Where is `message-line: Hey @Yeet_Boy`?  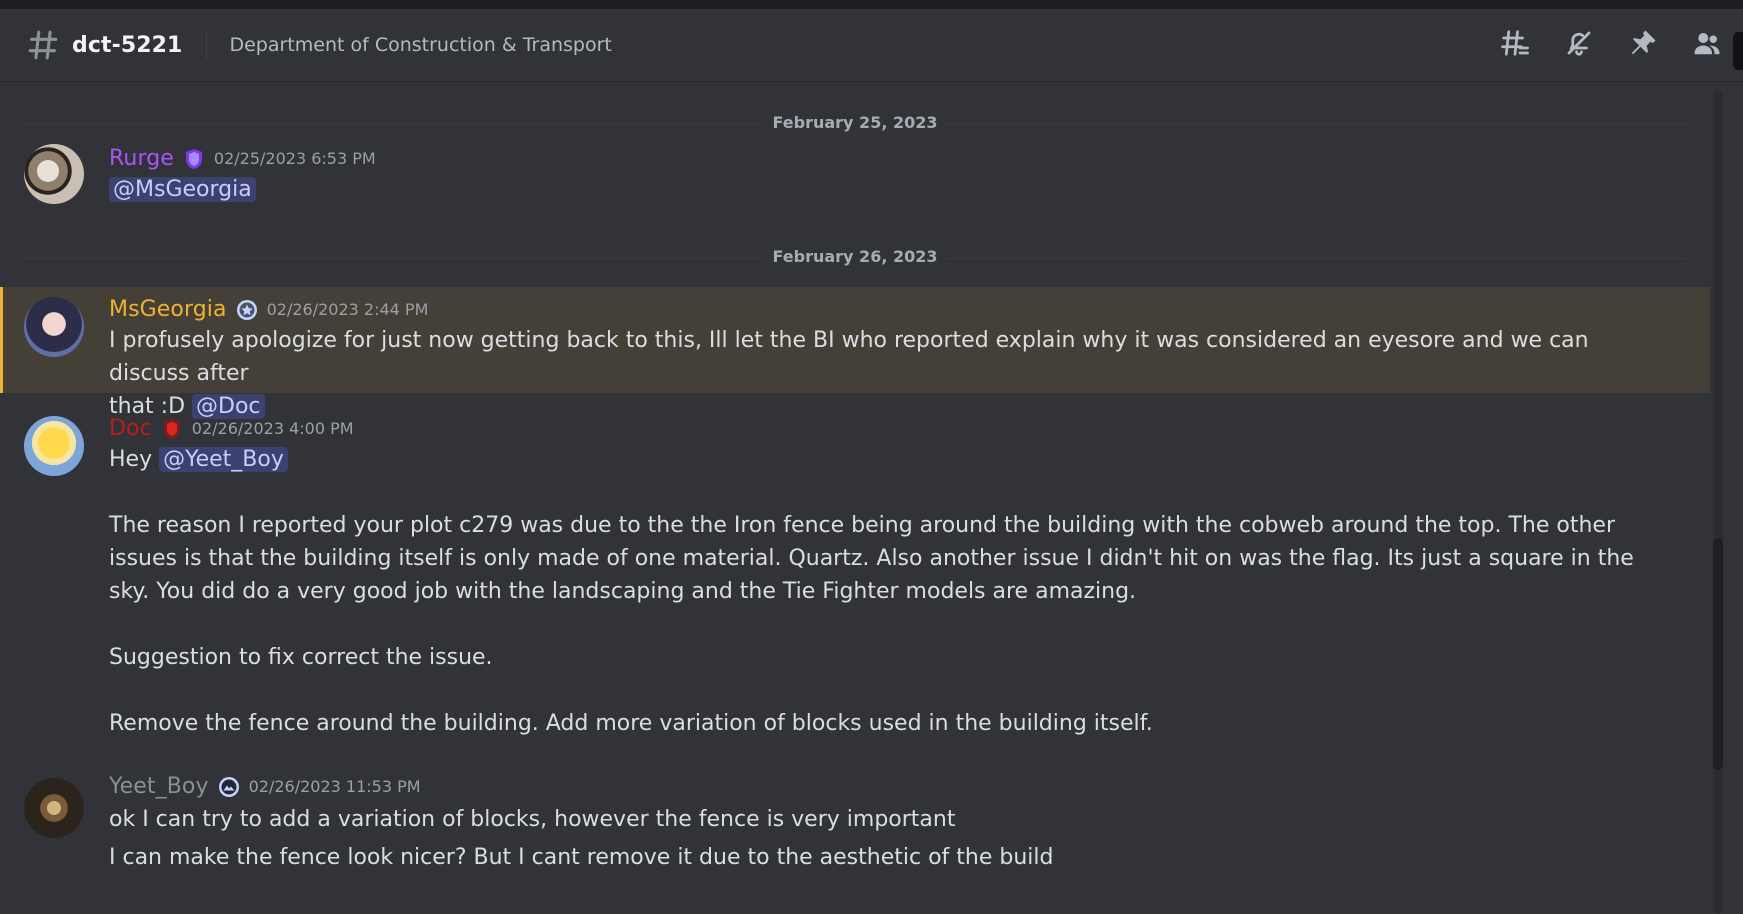 message-line: Hey @Yeet_Boy is located at coordinates (889, 459).